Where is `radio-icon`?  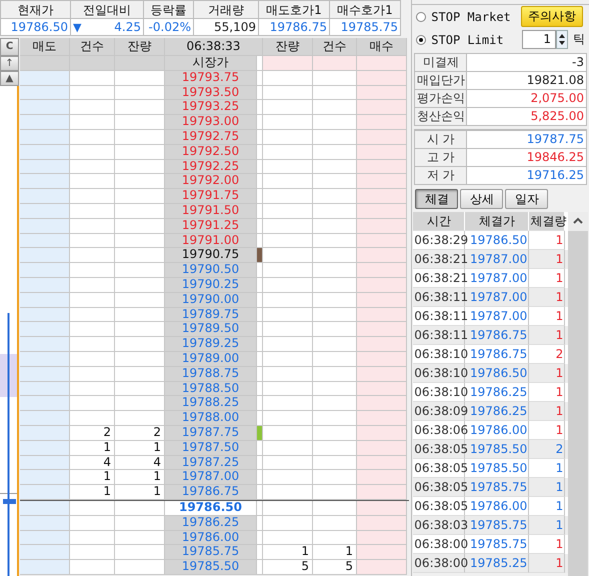 radio-icon is located at coordinates (421, 17).